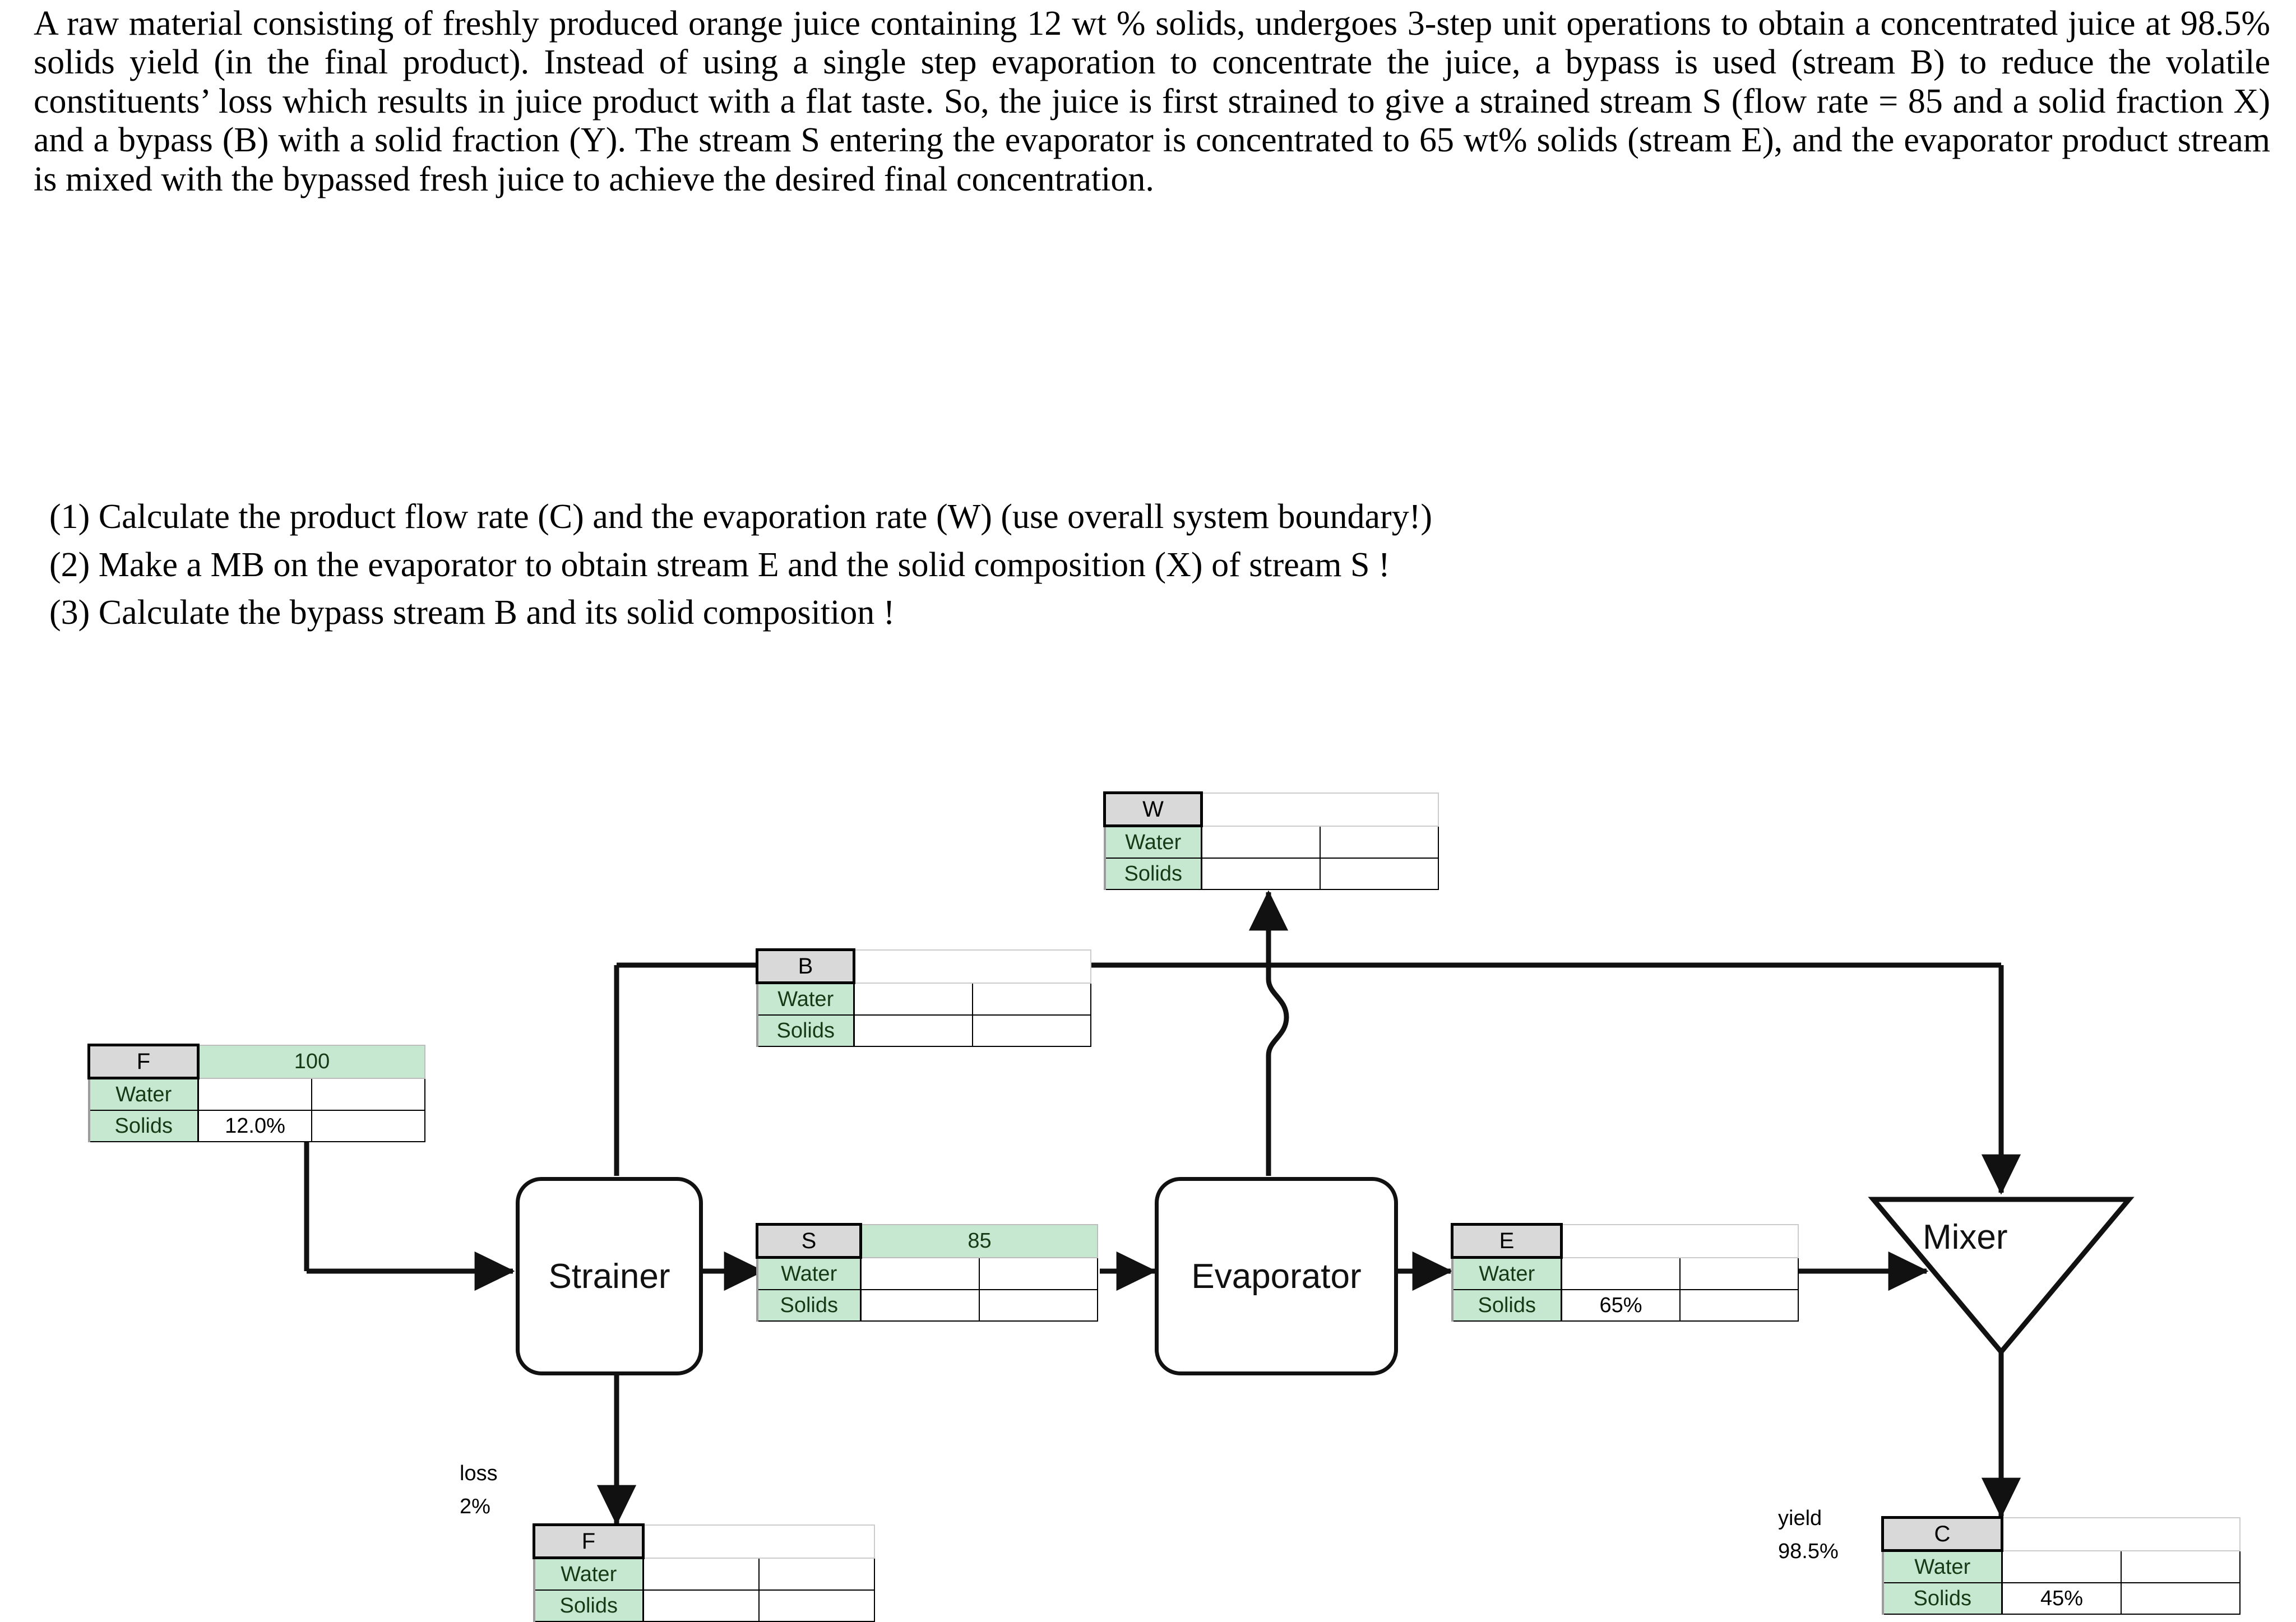  Describe the element at coordinates (1038, 1273) in the screenshot. I see `stream-table-s-water-c2` at that location.